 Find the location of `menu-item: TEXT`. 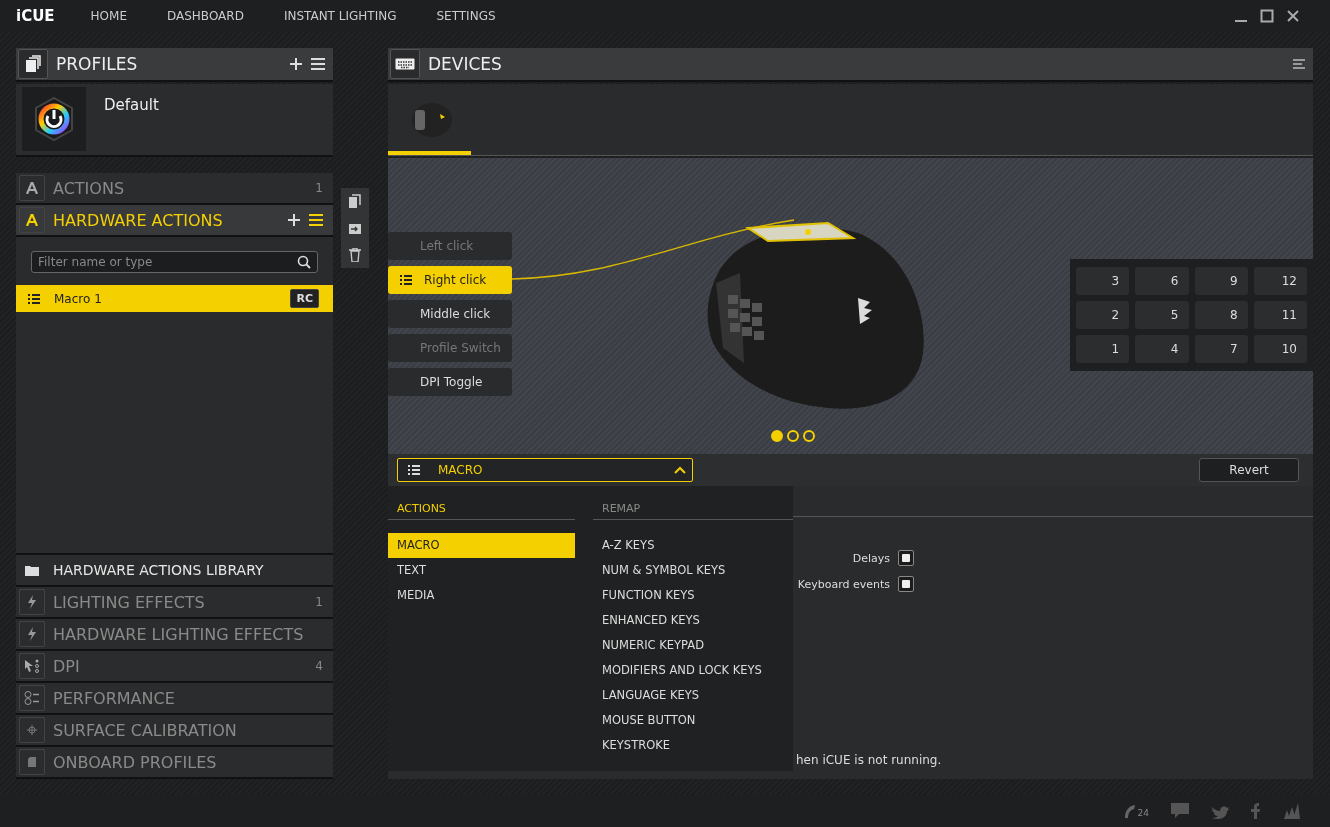

menu-item: TEXT is located at coordinates (481, 570).